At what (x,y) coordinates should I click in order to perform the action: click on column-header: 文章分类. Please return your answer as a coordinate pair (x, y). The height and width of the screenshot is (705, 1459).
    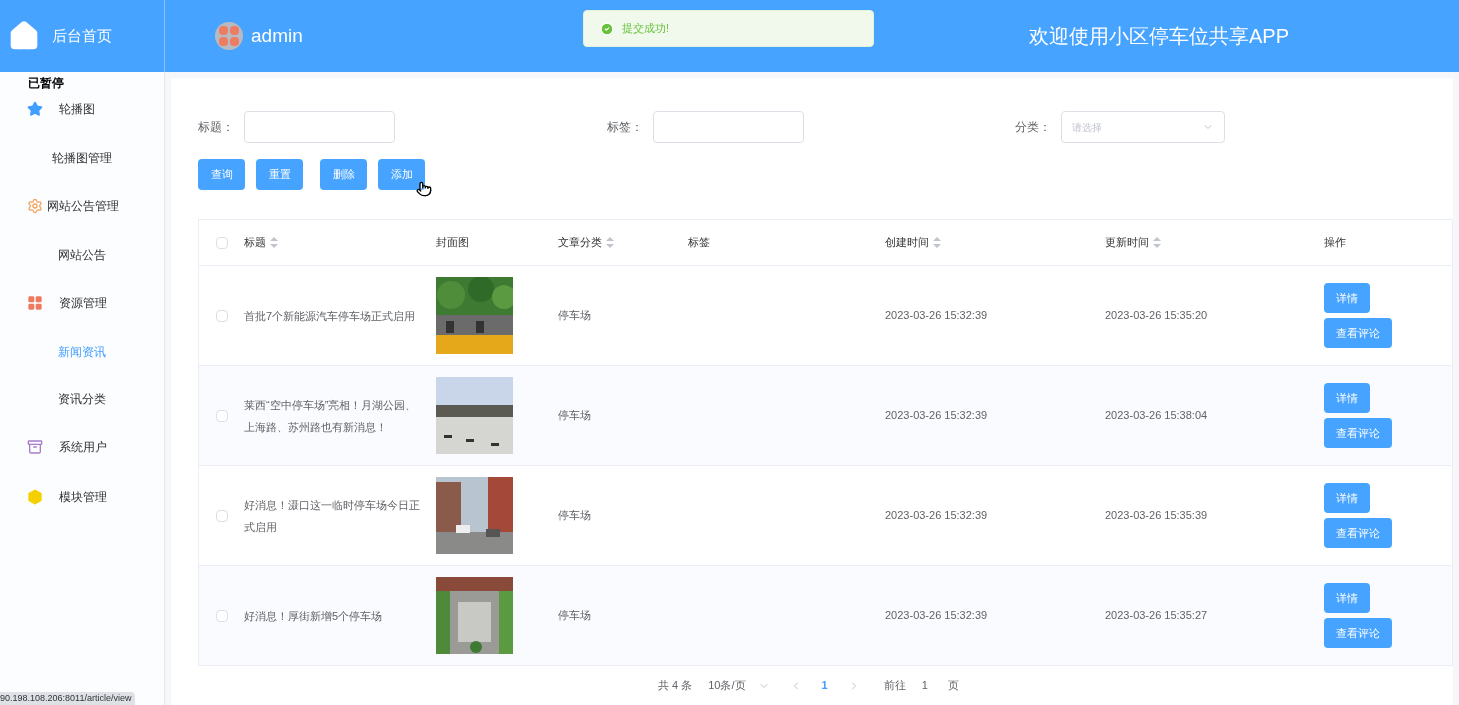
    Looking at the image, I should click on (580, 243).